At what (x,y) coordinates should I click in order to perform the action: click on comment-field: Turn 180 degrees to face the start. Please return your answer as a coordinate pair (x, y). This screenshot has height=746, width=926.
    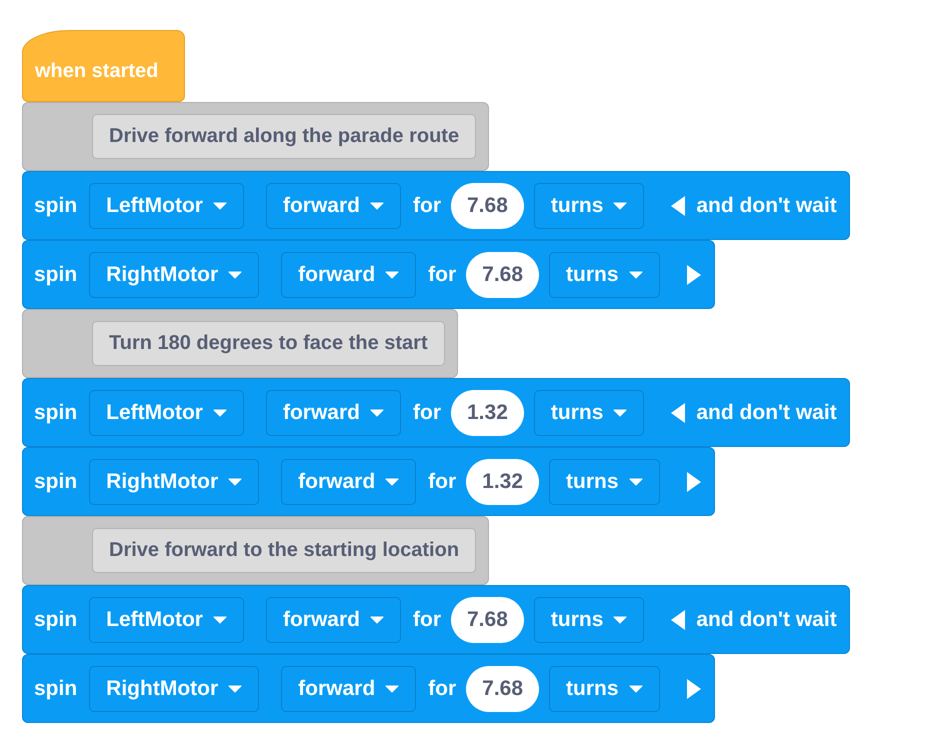
    Looking at the image, I should click on (268, 343).